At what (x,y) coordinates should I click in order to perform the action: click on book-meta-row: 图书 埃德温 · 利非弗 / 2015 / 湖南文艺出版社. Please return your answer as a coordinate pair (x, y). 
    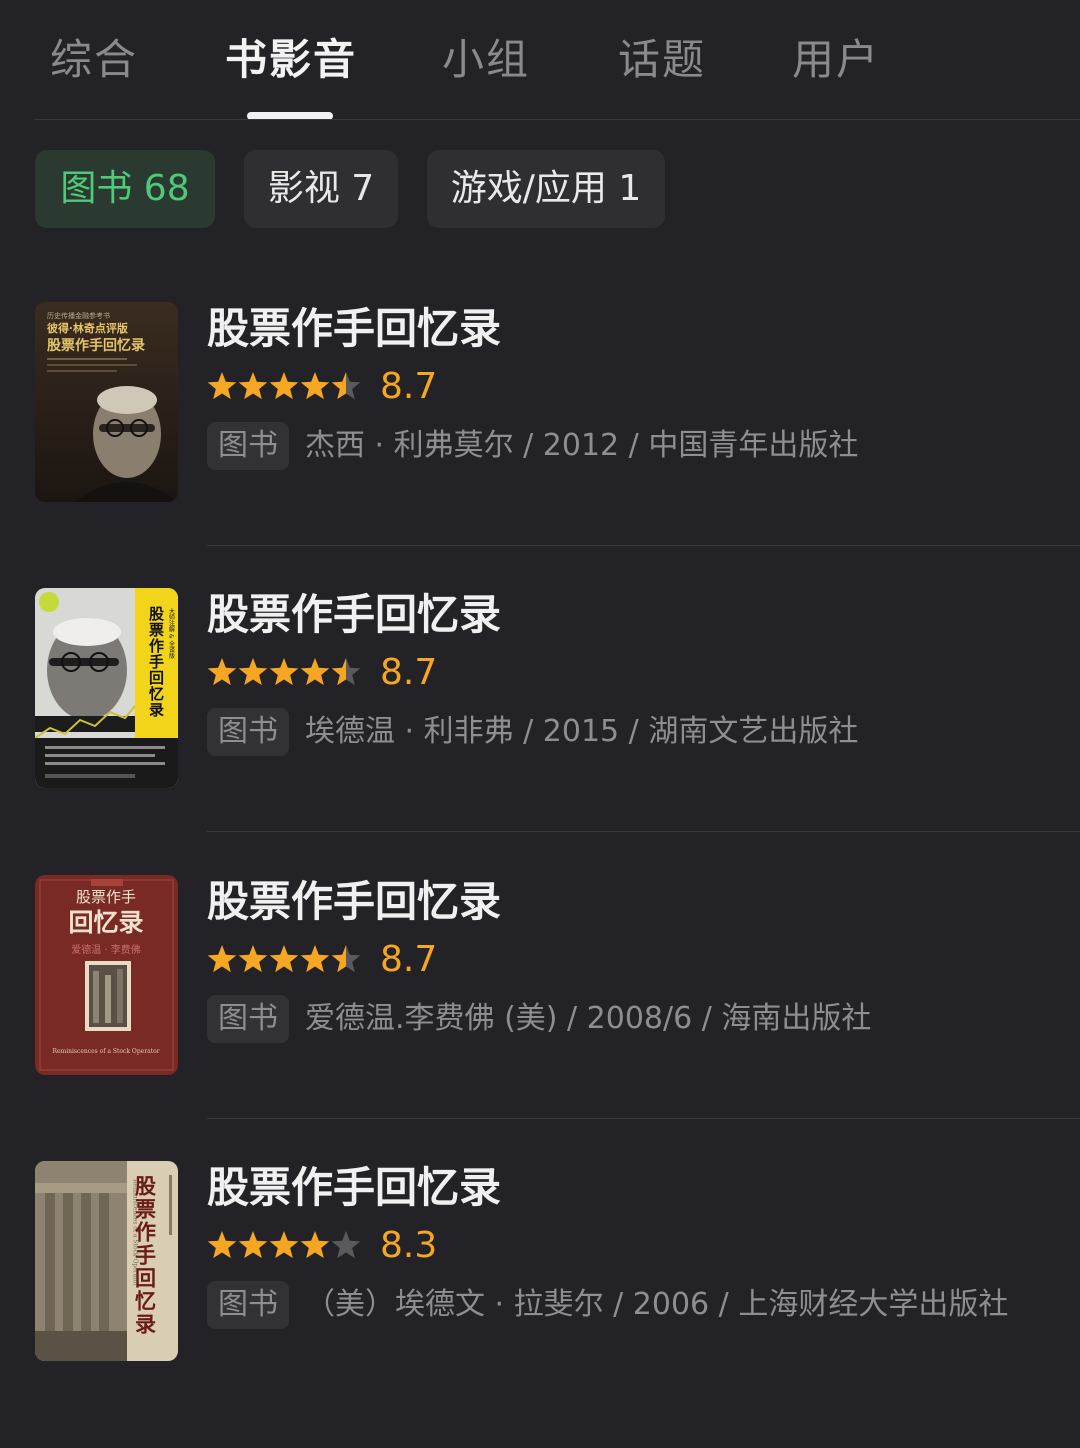
    Looking at the image, I should click on (532, 732).